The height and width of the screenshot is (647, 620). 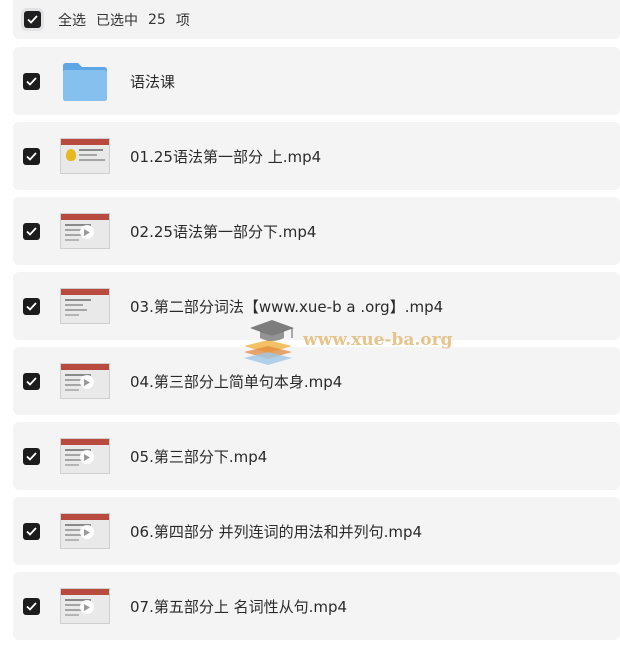 I want to click on list-item: 02.25语法第一部分下.mp4, so click(x=316, y=231).